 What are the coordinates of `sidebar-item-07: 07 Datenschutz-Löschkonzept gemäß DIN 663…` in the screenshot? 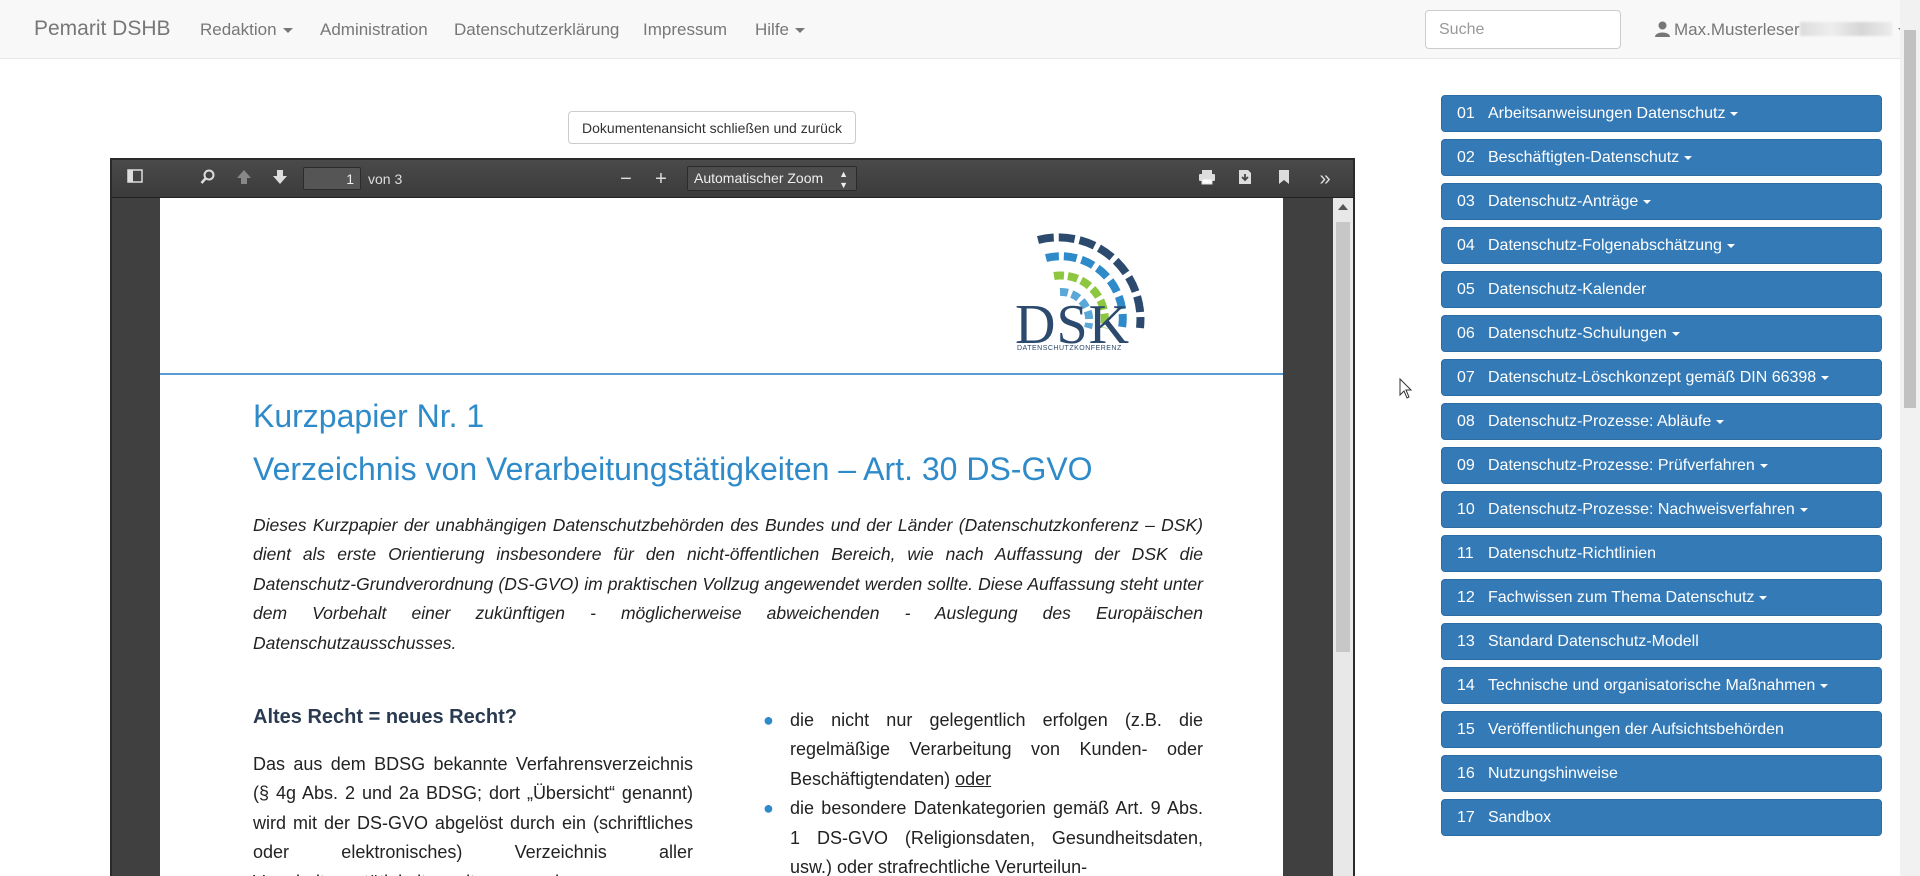 It's located at (1661, 377).